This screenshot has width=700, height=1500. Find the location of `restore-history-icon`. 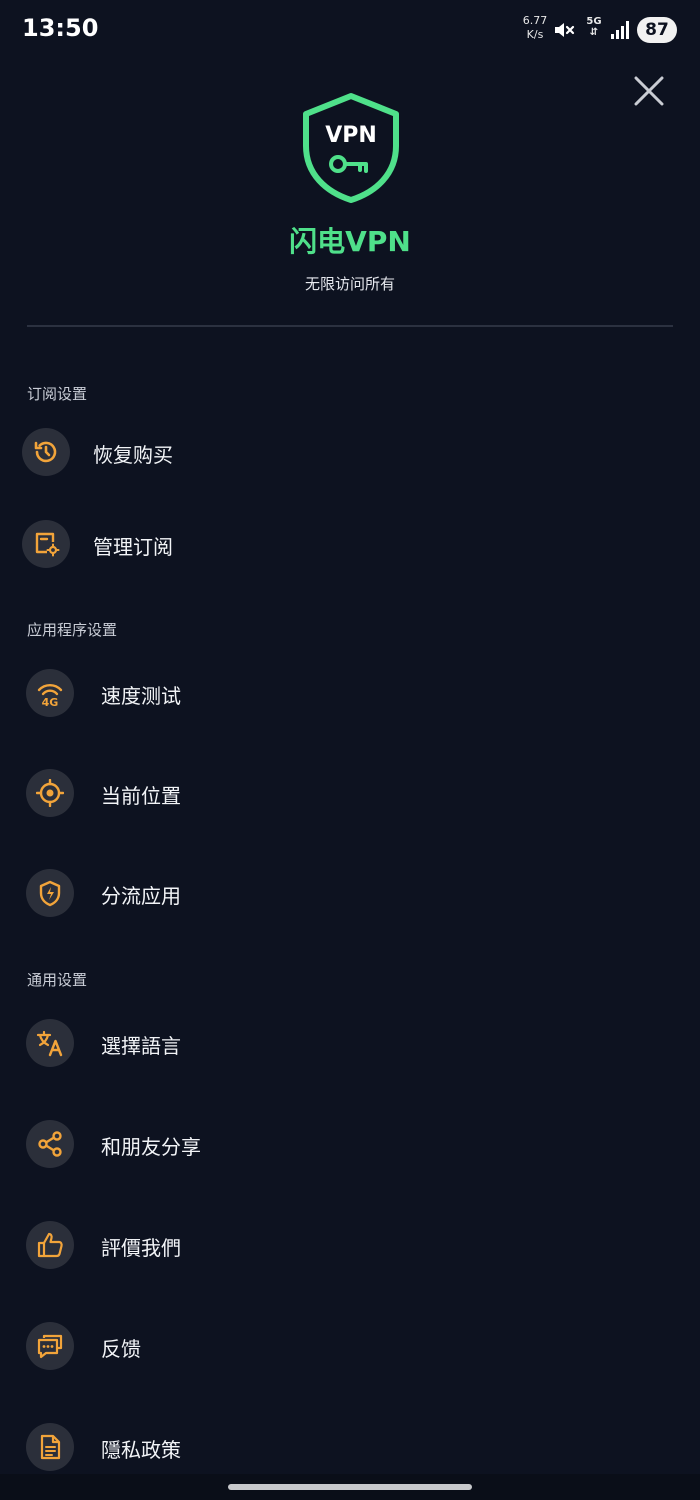

restore-history-icon is located at coordinates (46, 452).